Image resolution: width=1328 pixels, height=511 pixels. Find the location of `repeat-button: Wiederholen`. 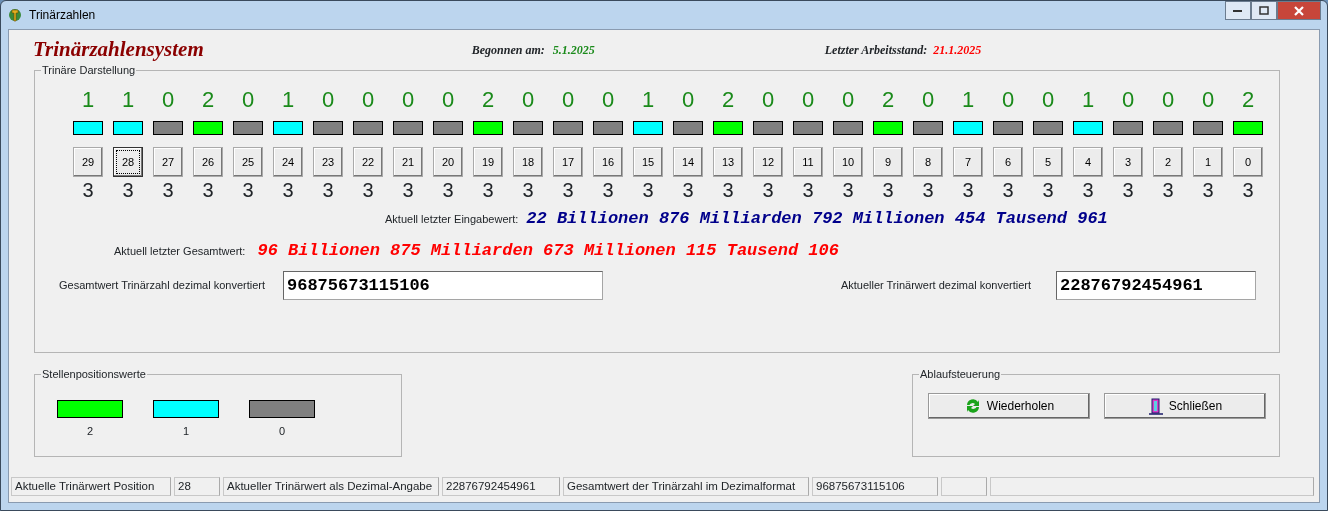

repeat-button: Wiederholen is located at coordinates (1009, 406).